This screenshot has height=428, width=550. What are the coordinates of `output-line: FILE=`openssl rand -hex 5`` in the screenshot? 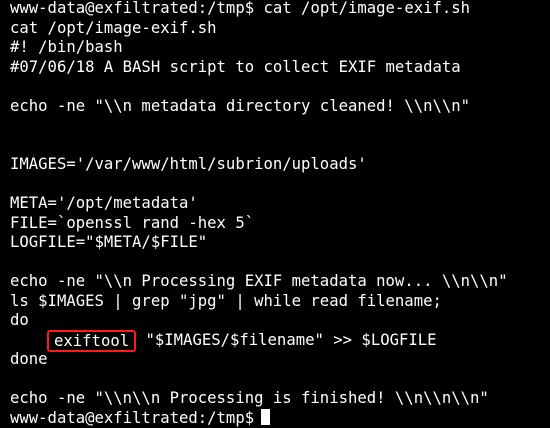 It's located at (132, 222).